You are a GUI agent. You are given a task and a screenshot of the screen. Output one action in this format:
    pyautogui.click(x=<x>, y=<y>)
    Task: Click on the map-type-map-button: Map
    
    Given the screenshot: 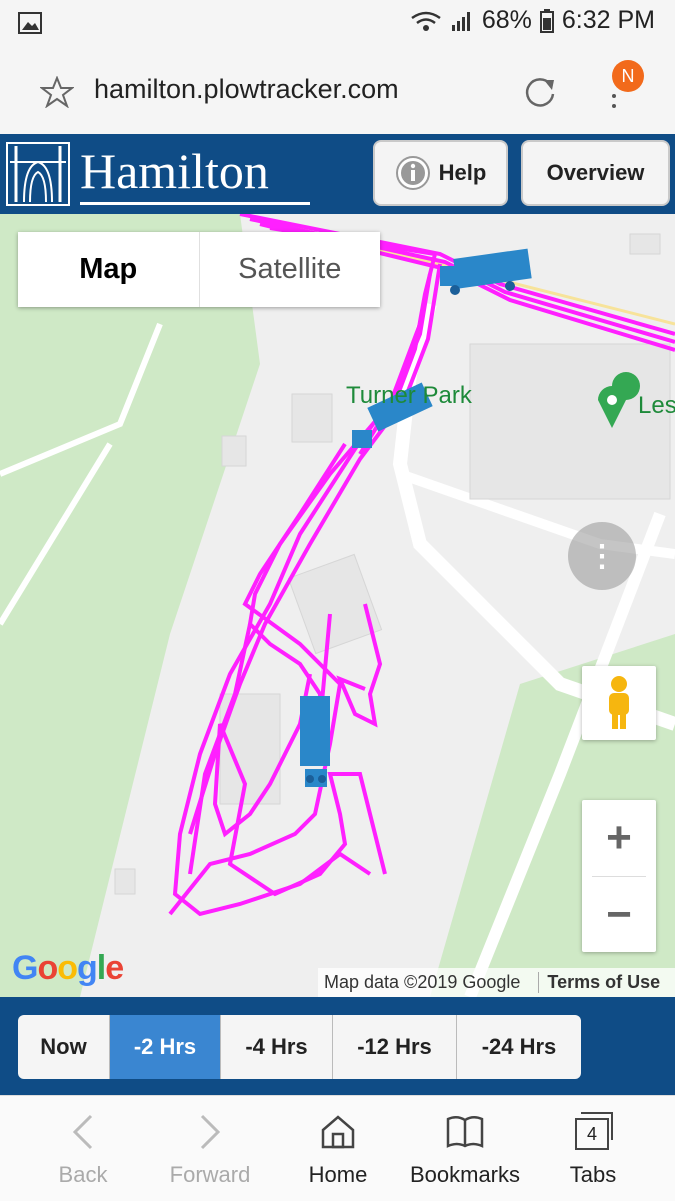 What is the action you would take?
    pyautogui.click(x=109, y=269)
    